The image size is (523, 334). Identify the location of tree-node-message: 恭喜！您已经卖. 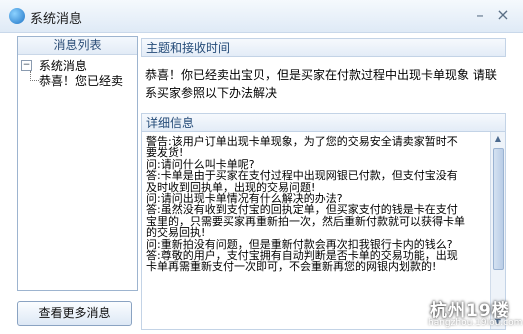
(81, 80).